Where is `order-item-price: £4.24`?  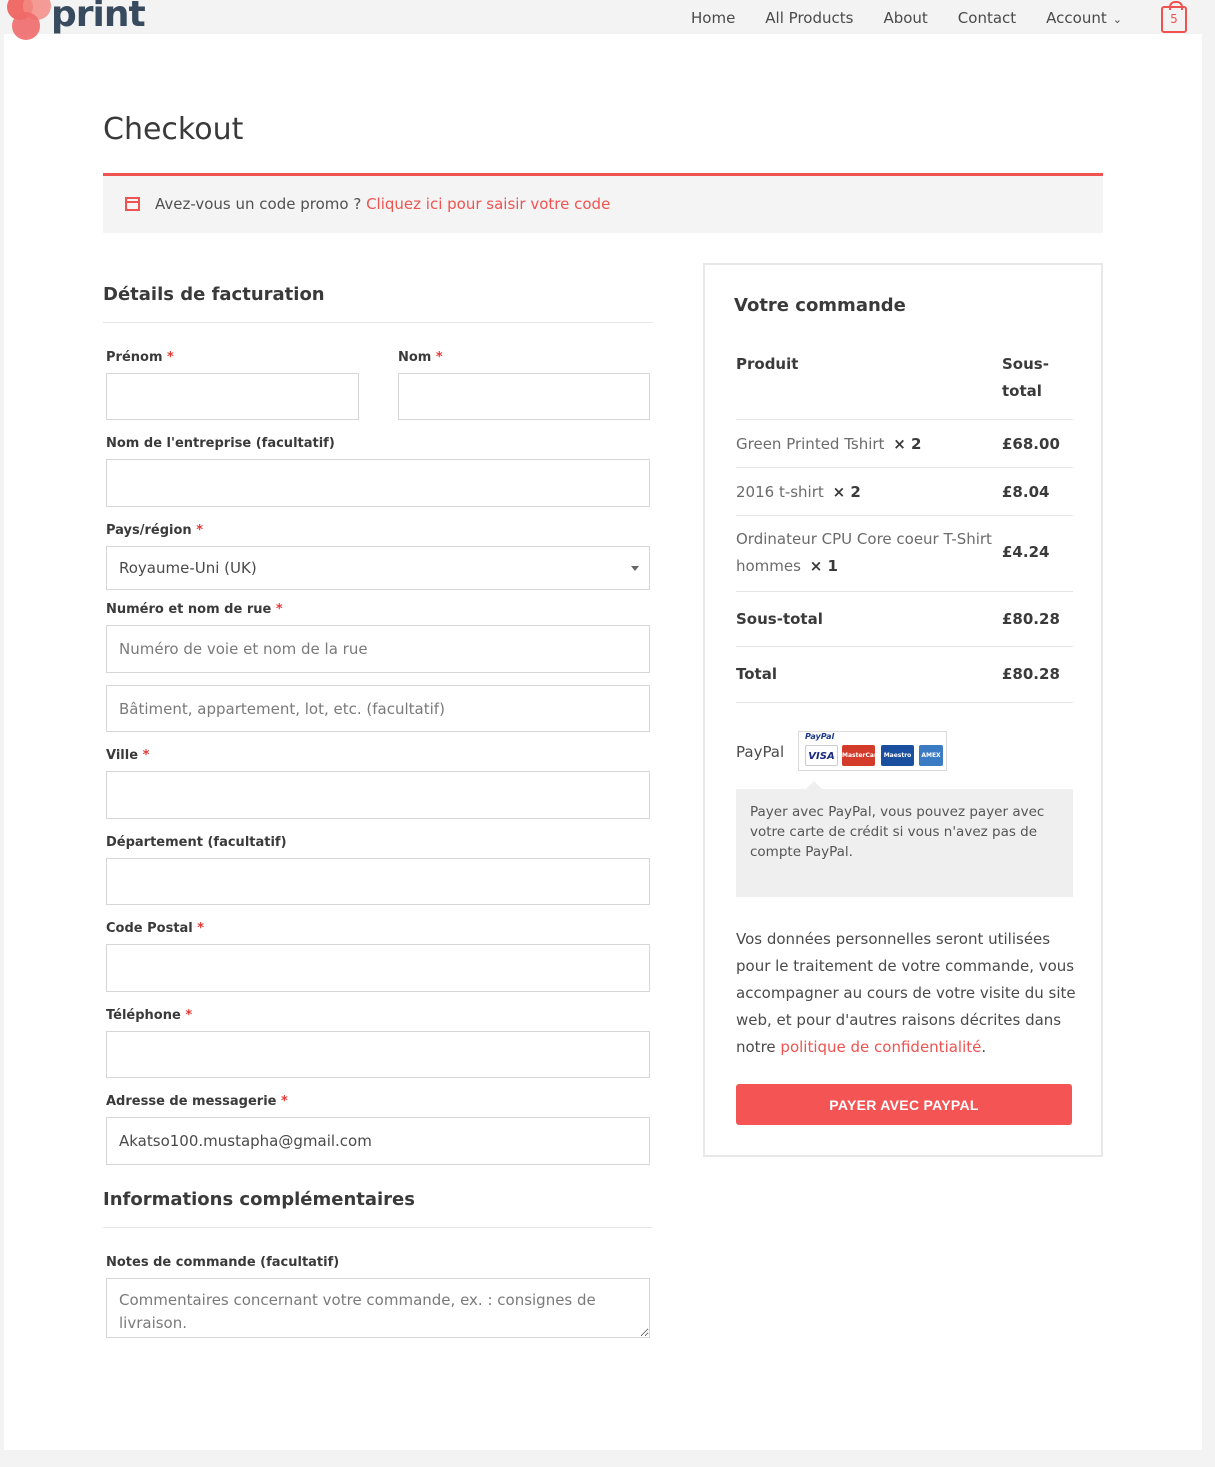
order-item-price: £4.24 is located at coordinates (1026, 552).